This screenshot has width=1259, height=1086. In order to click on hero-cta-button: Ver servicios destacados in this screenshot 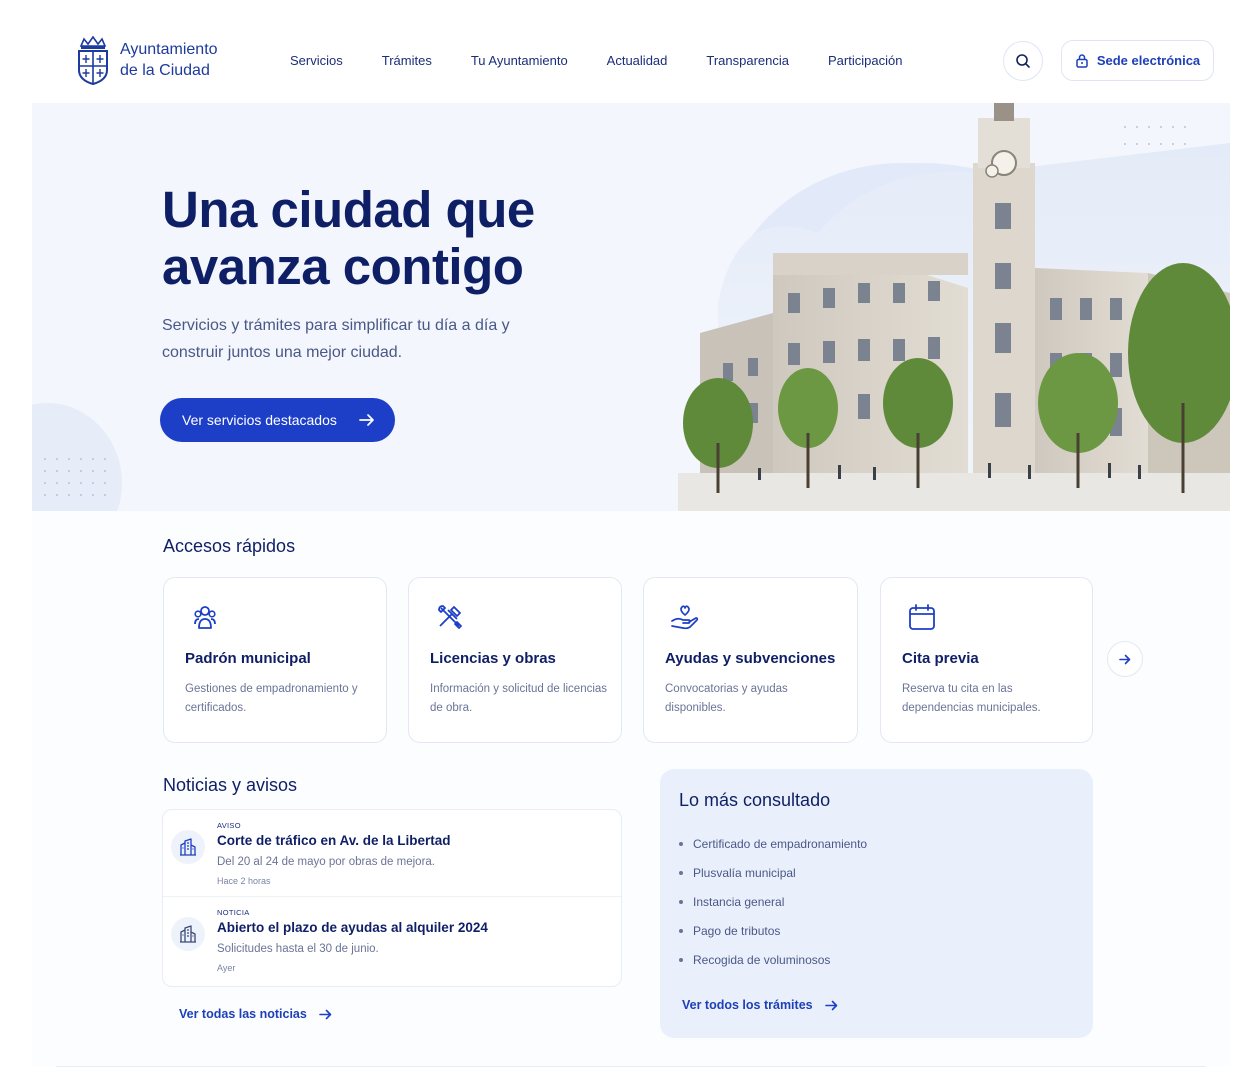, I will do `click(277, 420)`.